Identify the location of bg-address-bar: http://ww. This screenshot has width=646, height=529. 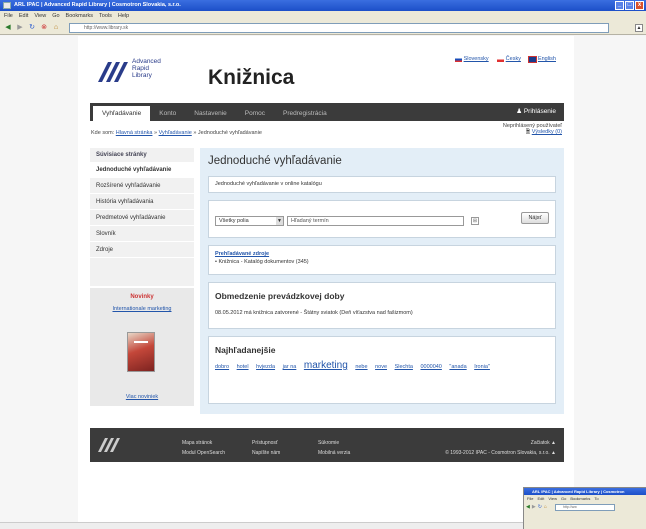
(584, 507).